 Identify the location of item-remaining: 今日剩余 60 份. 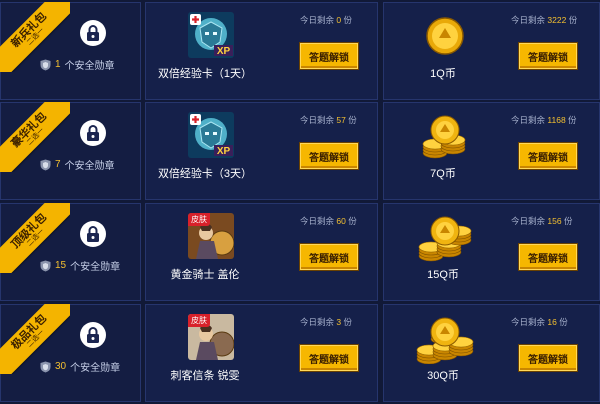
(328, 221).